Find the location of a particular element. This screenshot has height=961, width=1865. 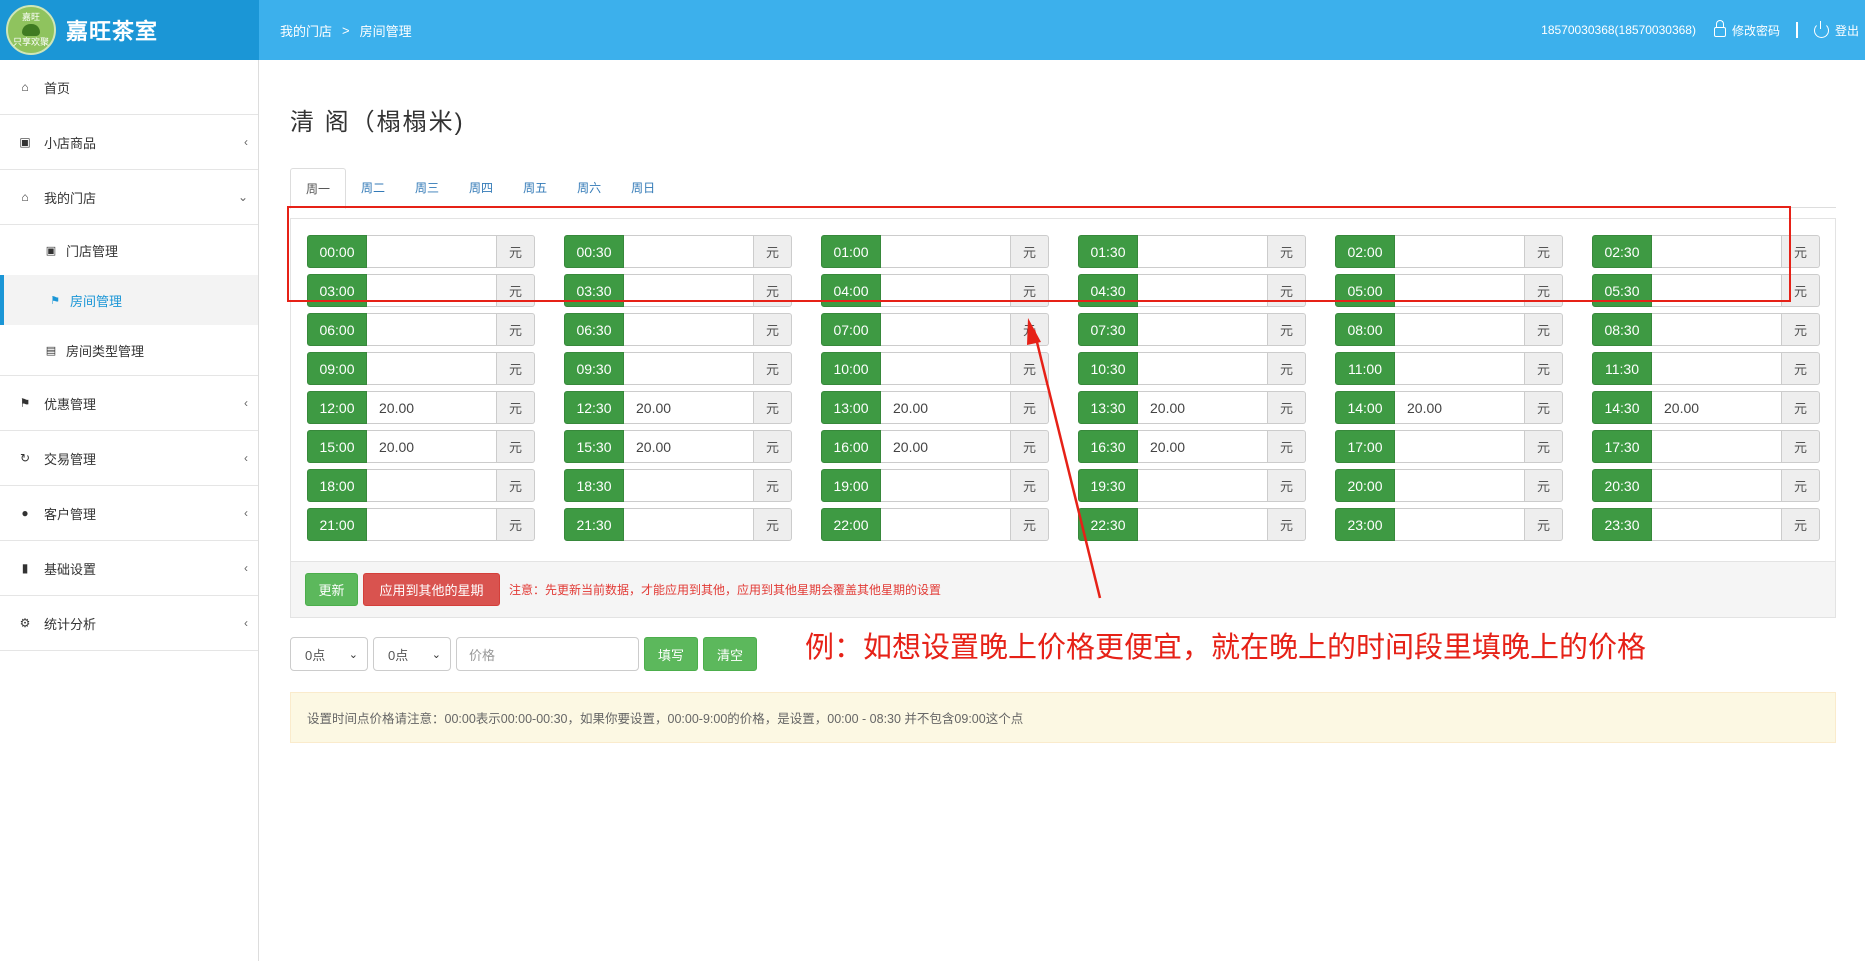

breadcrumb-my-store: 我的门店 is located at coordinates (306, 30).